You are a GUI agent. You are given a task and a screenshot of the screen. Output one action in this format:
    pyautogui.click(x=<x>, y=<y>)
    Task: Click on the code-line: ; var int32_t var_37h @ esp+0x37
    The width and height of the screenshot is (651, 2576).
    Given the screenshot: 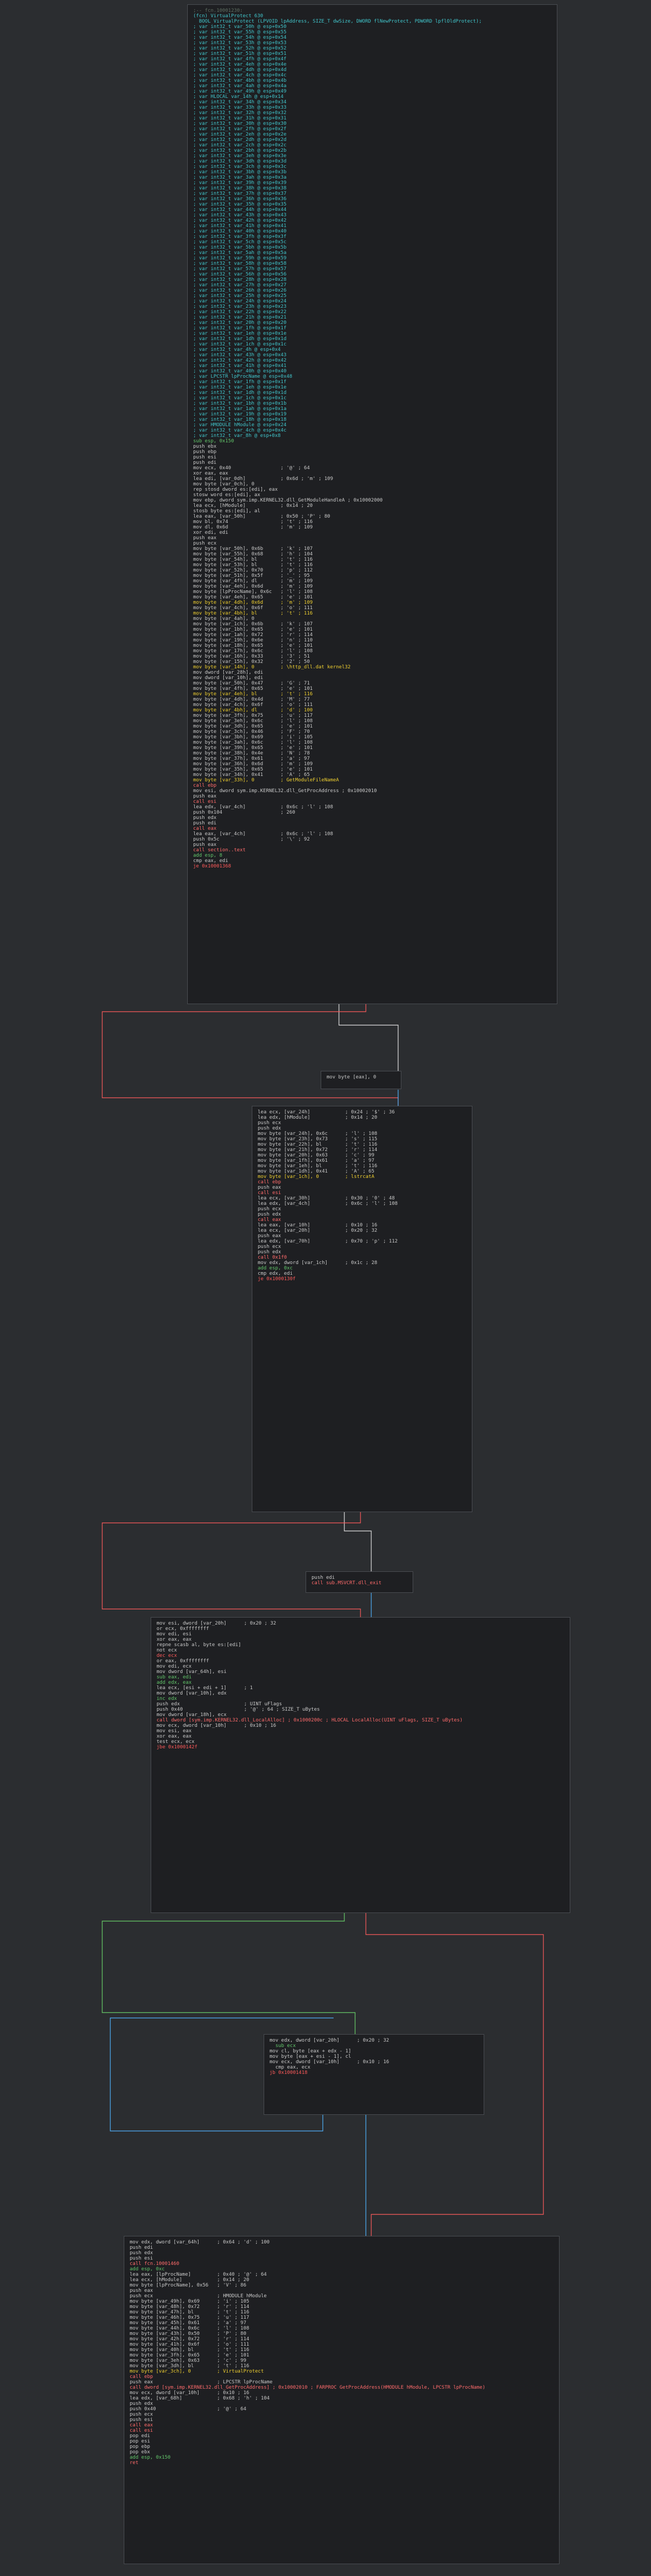 What is the action you would take?
    pyautogui.click(x=372, y=193)
    